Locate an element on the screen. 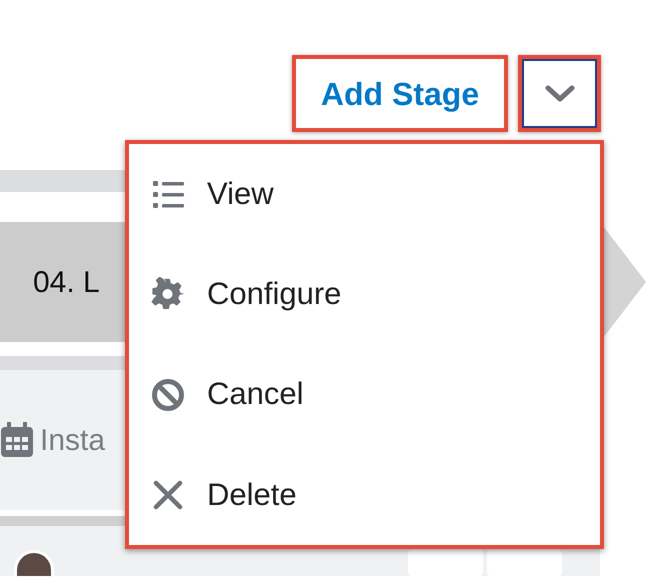  stage-label: 04. L is located at coordinates (66, 282).